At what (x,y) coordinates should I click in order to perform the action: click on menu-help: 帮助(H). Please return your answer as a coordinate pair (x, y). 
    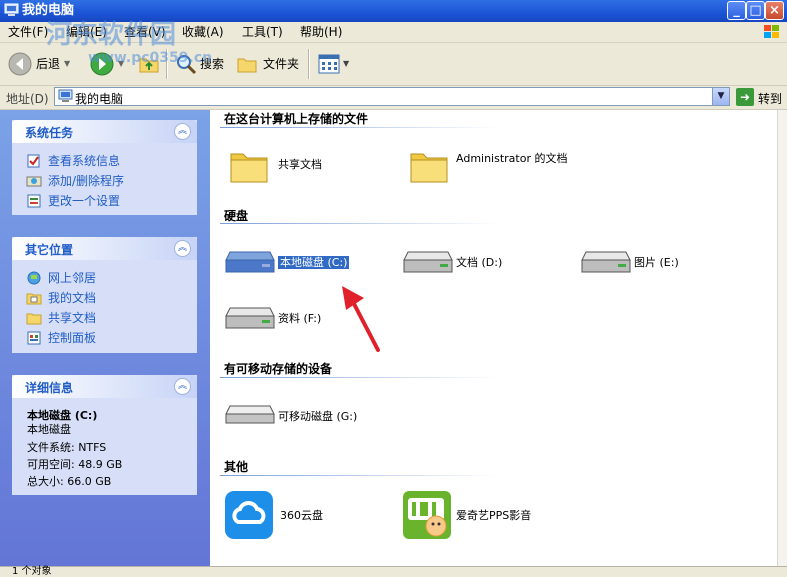
    Looking at the image, I should click on (321, 32).